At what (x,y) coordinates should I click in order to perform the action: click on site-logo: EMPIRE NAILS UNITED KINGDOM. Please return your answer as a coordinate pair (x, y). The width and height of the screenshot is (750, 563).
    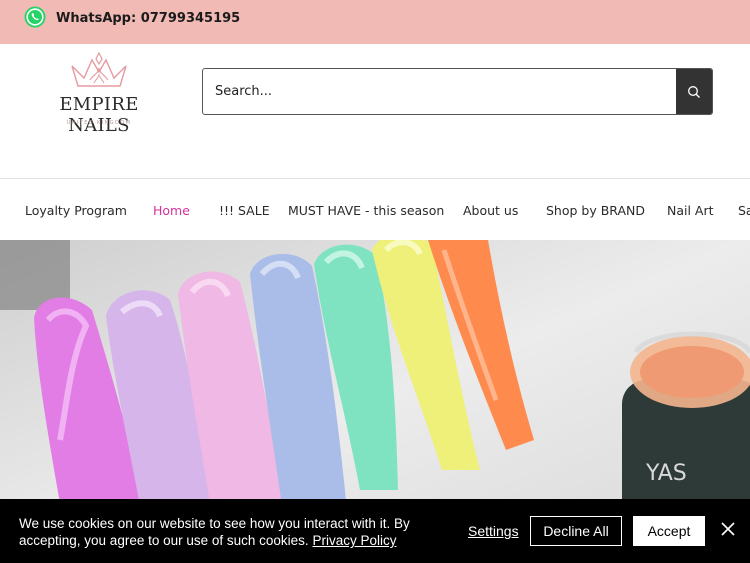
    Looking at the image, I should click on (99, 93).